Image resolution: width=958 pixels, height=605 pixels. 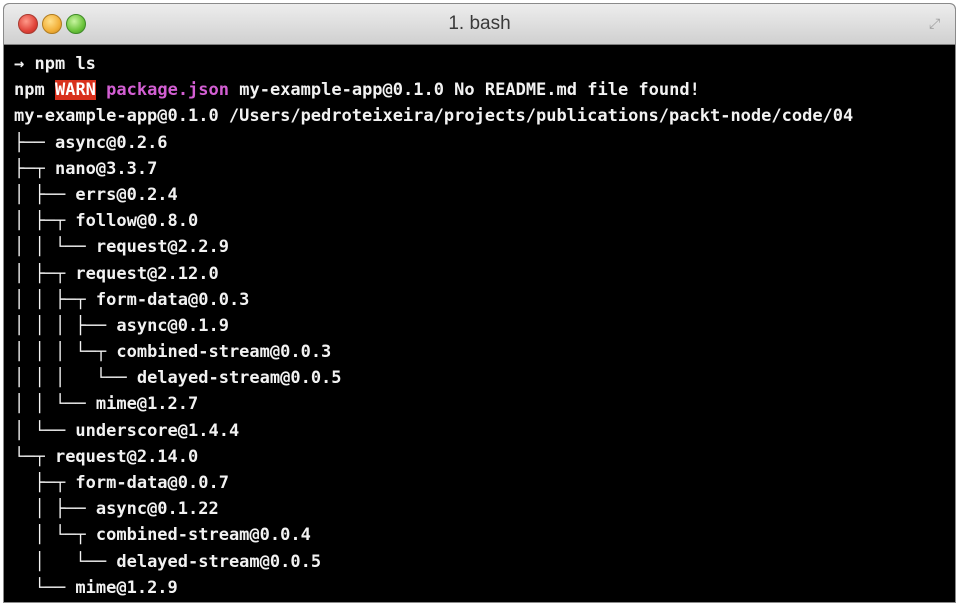 I want to click on command-text: npm ls, so click(x=65, y=64).